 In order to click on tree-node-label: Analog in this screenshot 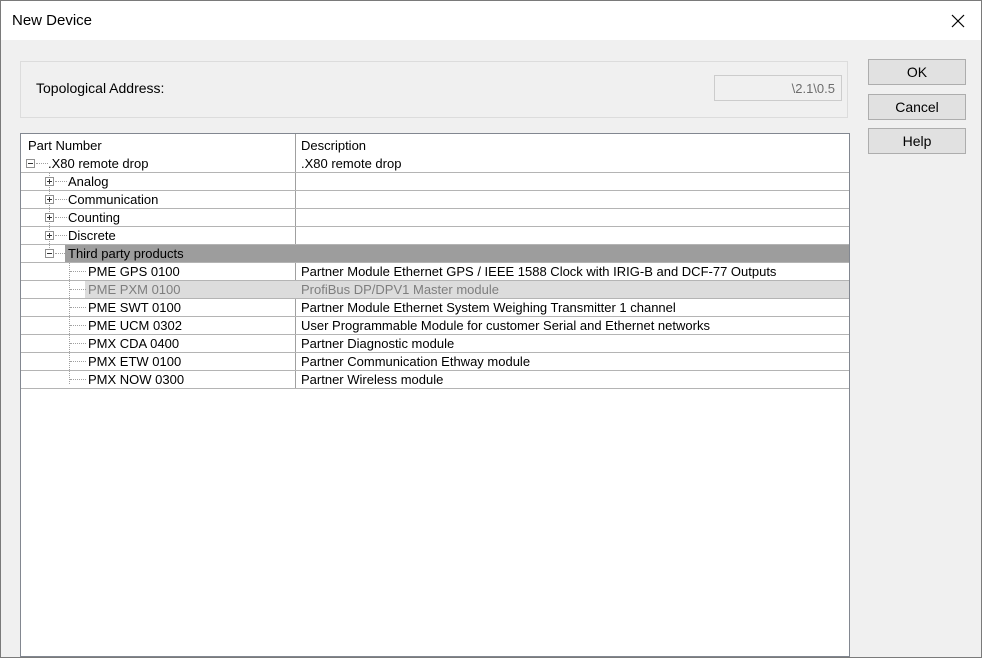, I will do `click(88, 181)`.